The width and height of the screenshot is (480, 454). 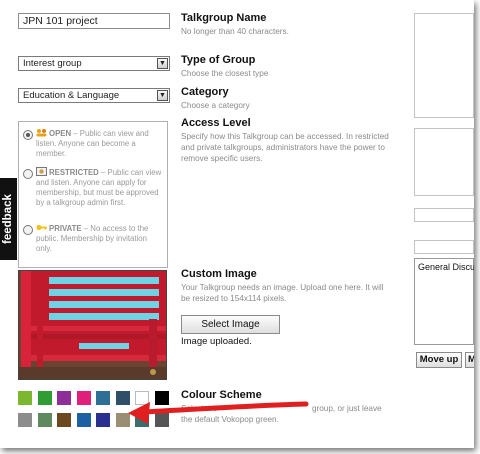 I want to click on annotation-arrow, so click(x=218, y=412).